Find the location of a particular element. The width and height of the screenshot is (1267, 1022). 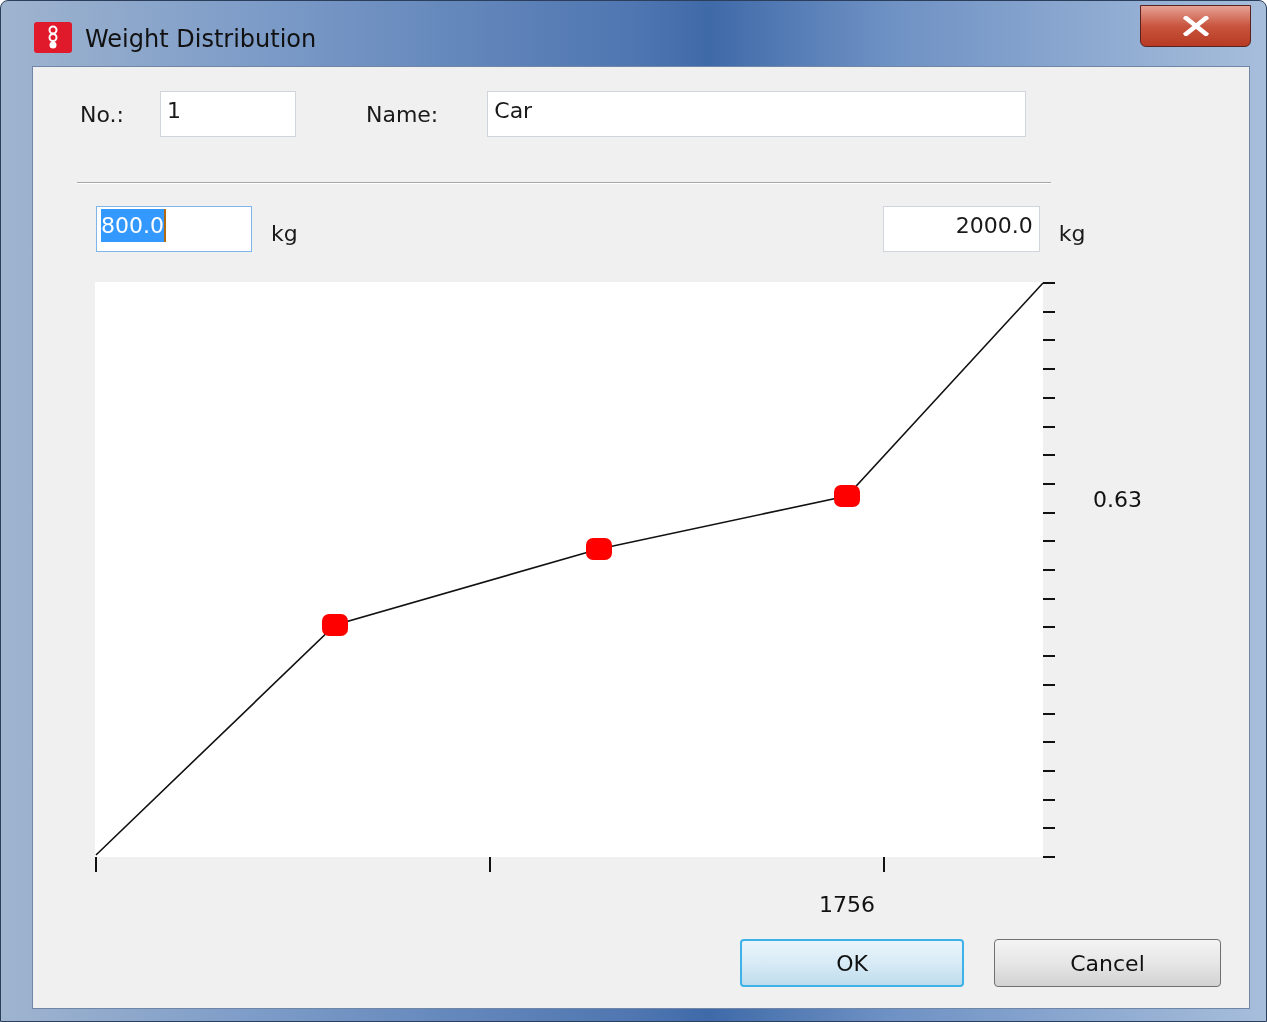

name-field: Car is located at coordinates (757, 114).